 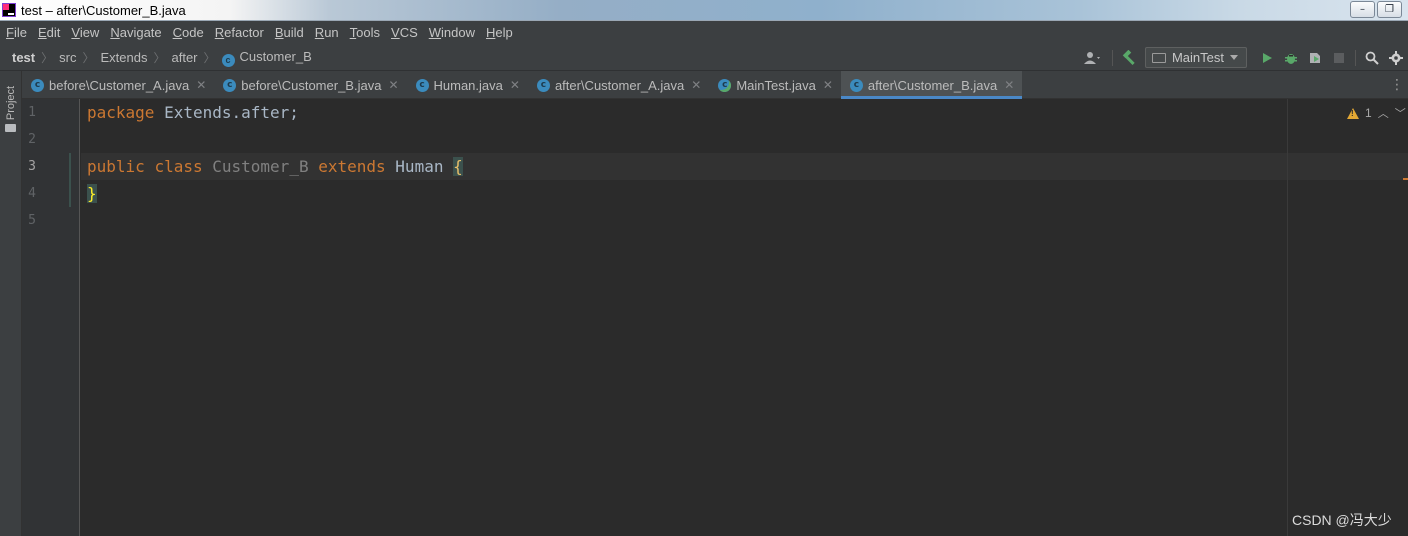 What do you see at coordinates (1339, 58) in the screenshot?
I see `stop-icon` at bounding box center [1339, 58].